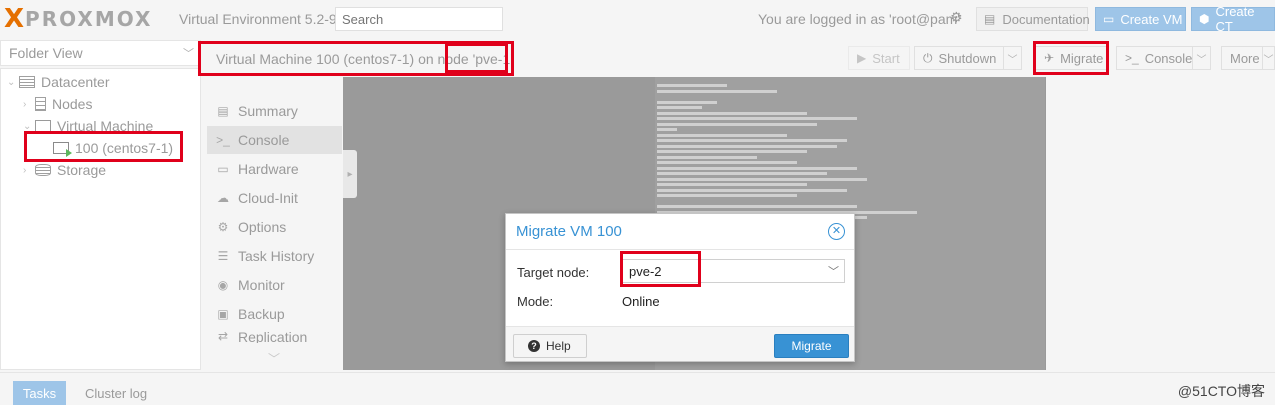  I want to click on target-node-select: pve-2 ﹀, so click(733, 271).